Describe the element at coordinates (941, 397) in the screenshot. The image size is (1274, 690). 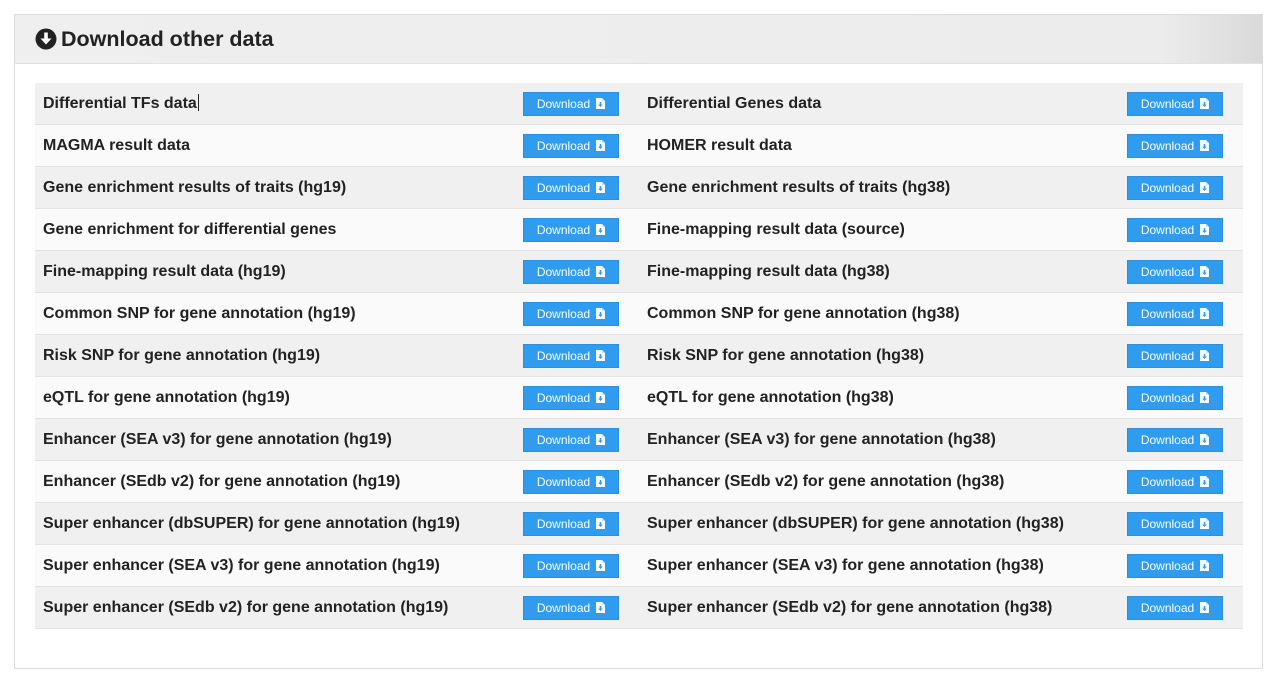
I see `table-cell: eQTL for gene annotation (hg38) Download` at that location.